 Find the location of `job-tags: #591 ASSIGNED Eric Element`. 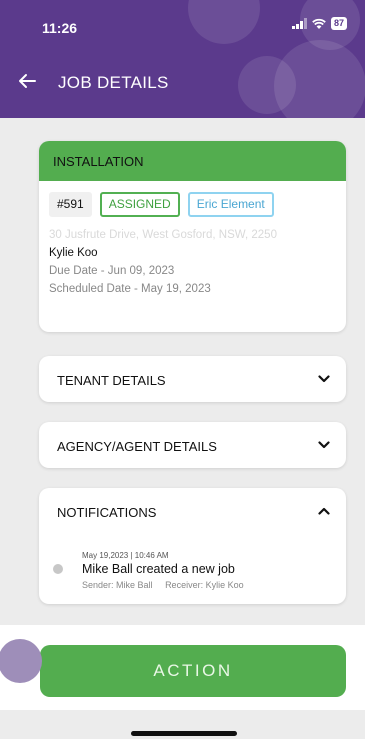

job-tags: #591 ASSIGNED Eric Element is located at coordinates (197, 204).